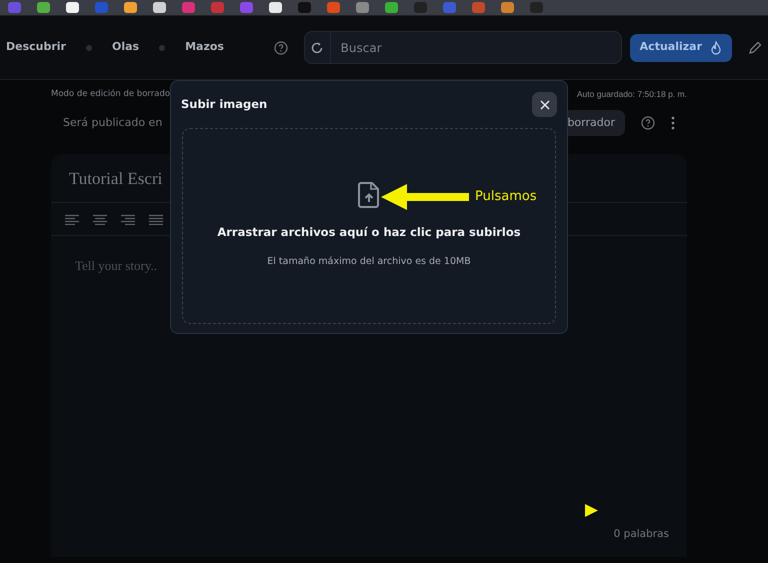 This screenshot has width=768, height=563. I want to click on dialog-title: Subir imagen, so click(224, 104).